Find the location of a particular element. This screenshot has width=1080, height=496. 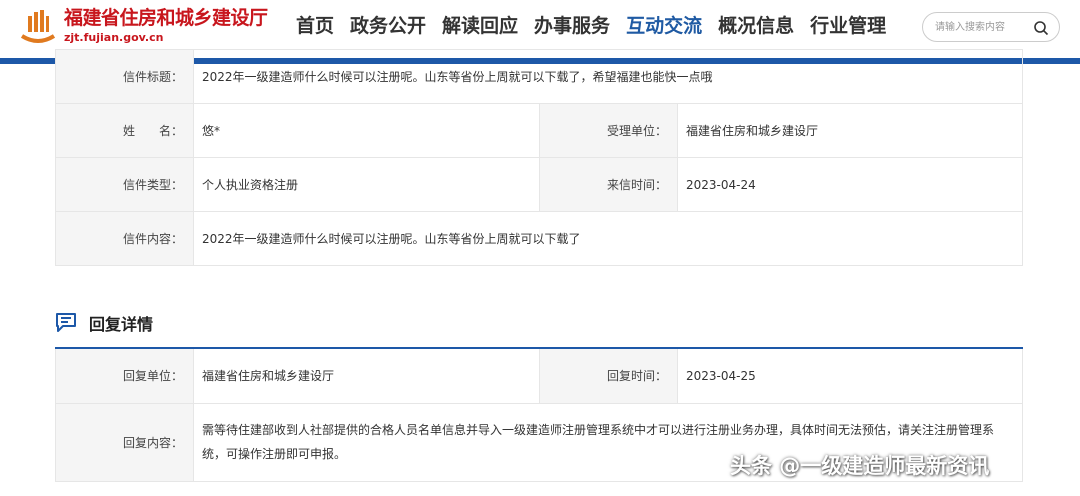

logo-emblem-icon is located at coordinates (38, 26).